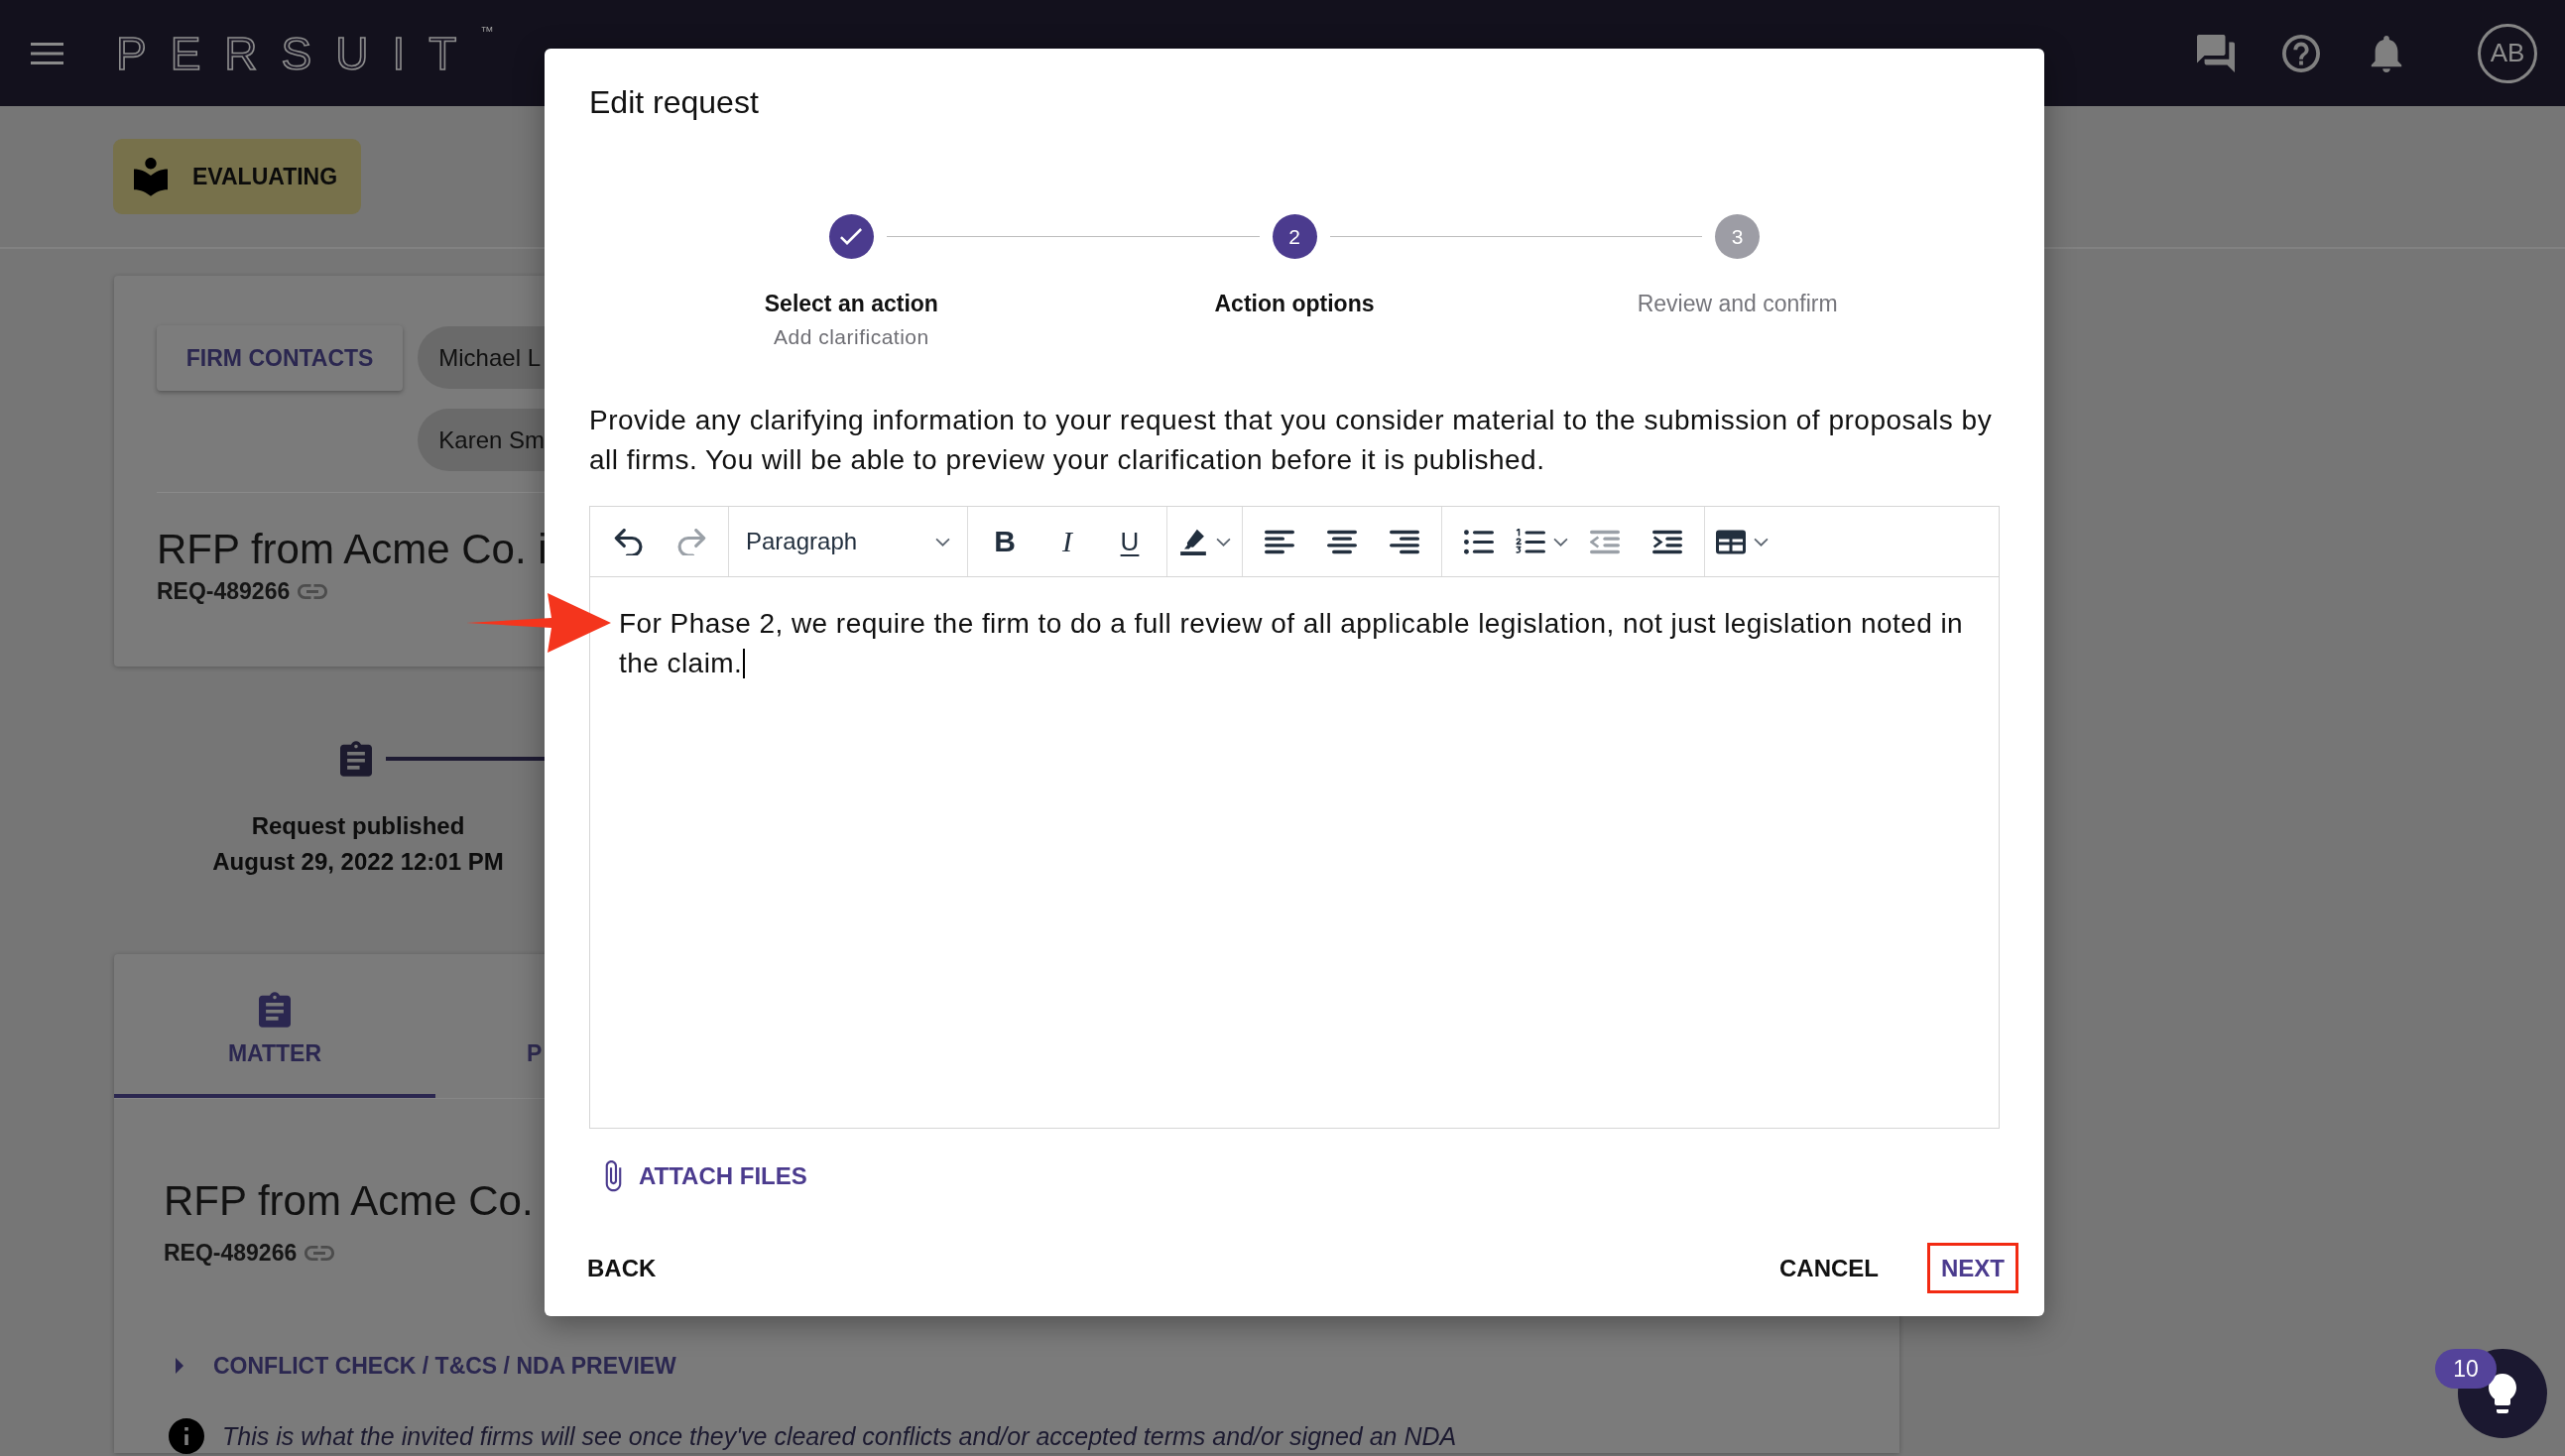 The width and height of the screenshot is (2565, 1456). What do you see at coordinates (1005, 541) in the screenshot?
I see `bold-button: B` at bounding box center [1005, 541].